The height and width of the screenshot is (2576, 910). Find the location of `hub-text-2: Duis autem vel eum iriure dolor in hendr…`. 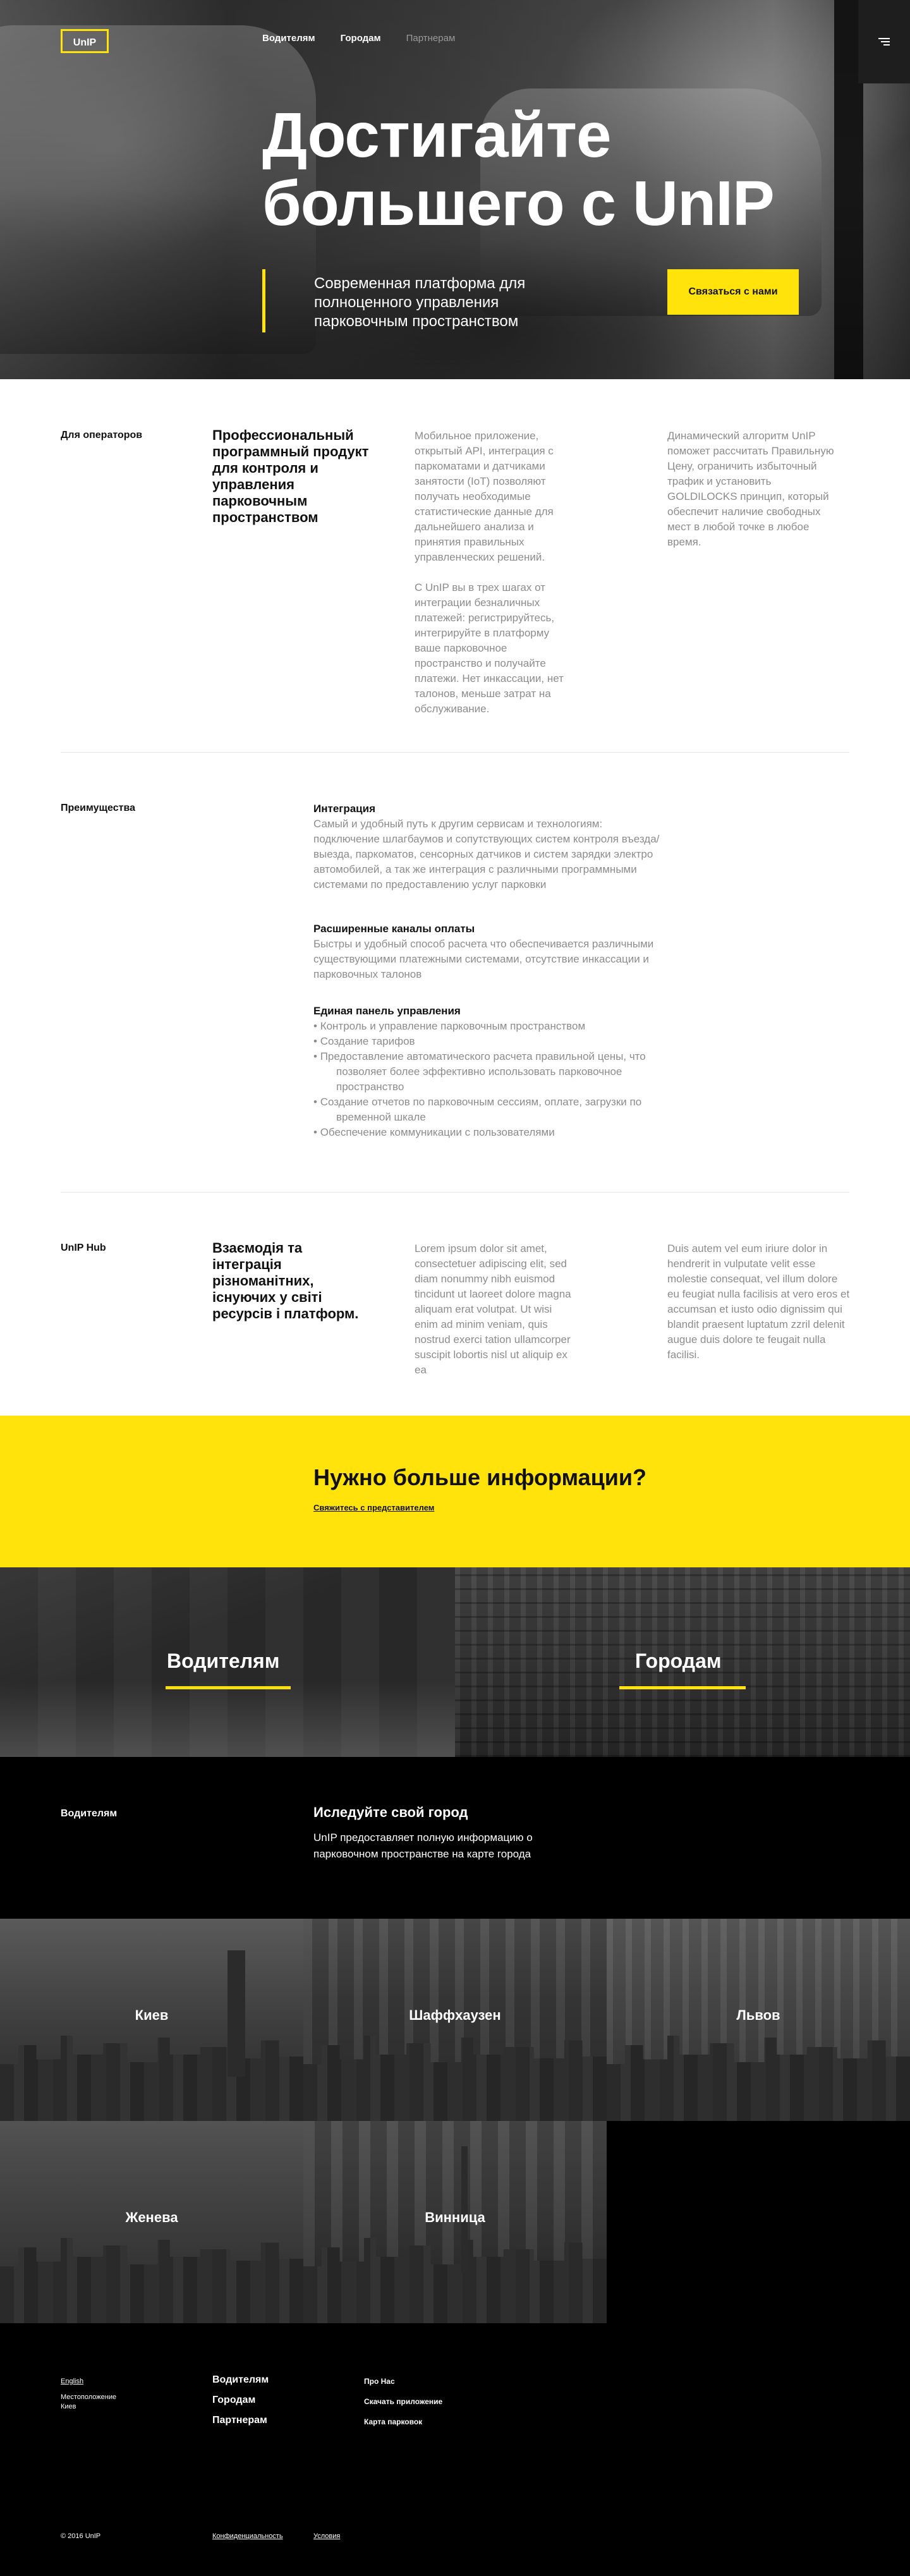

hub-text-2: Duis autem vel eum iriure dolor in hendr… is located at coordinates (758, 1301).